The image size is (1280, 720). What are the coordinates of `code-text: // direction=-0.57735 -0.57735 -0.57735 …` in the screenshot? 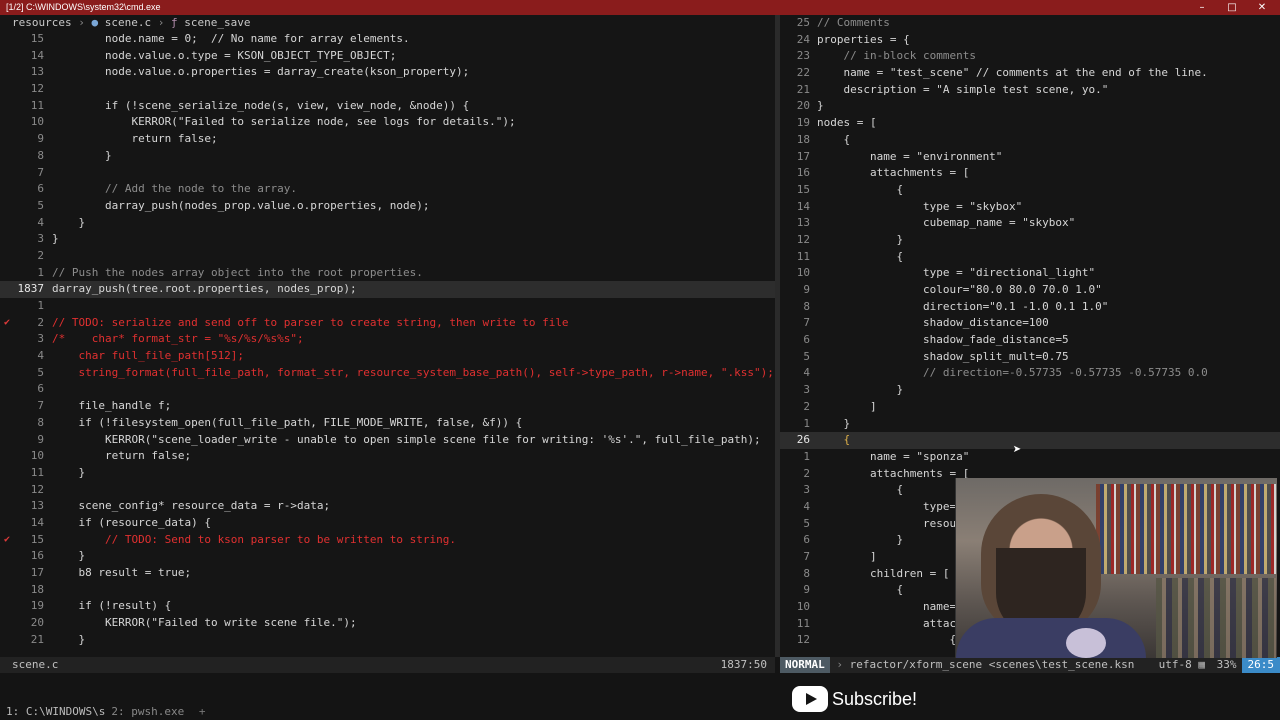 It's located at (1012, 373).